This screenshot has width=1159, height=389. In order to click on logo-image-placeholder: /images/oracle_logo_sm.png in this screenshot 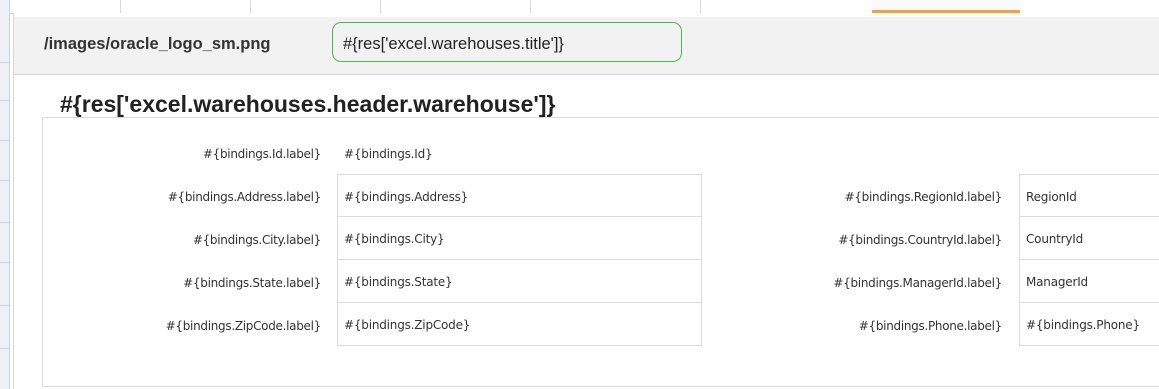, I will do `click(157, 44)`.